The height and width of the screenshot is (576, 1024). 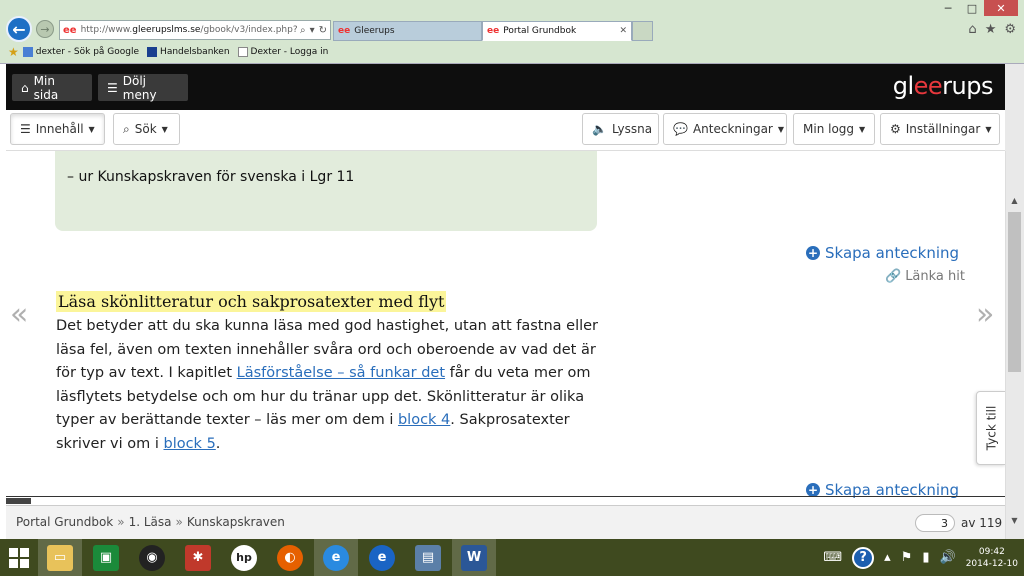 I want to click on tyck-till-button: Tyck till, so click(x=990, y=428).